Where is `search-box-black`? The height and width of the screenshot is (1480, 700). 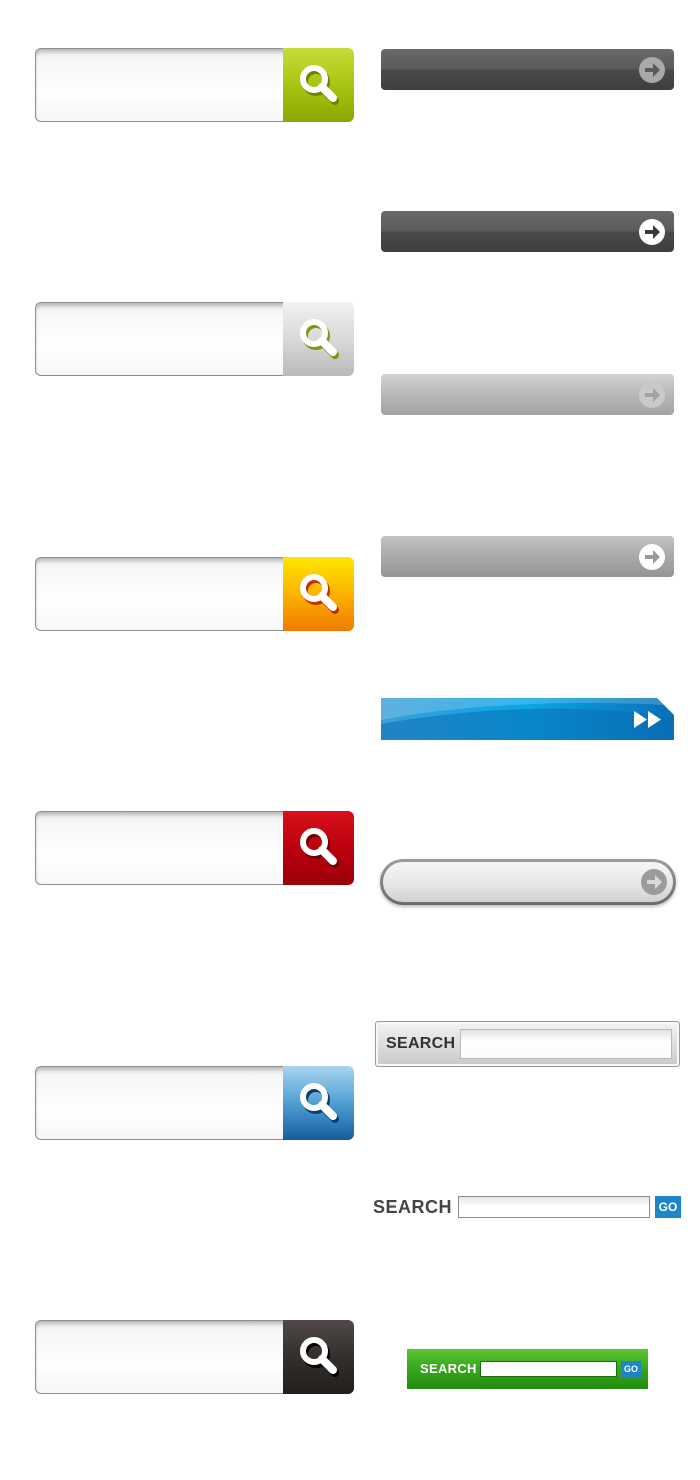 search-box-black is located at coordinates (194, 1357).